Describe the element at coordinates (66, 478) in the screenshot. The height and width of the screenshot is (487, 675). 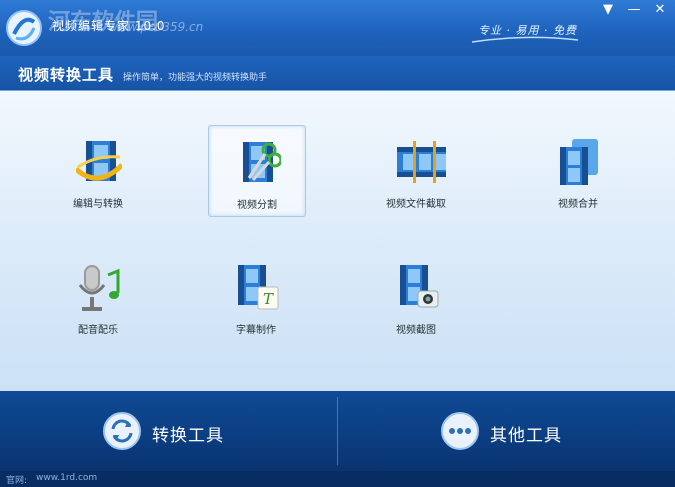
I see `website-link: www.1rd.com` at that location.